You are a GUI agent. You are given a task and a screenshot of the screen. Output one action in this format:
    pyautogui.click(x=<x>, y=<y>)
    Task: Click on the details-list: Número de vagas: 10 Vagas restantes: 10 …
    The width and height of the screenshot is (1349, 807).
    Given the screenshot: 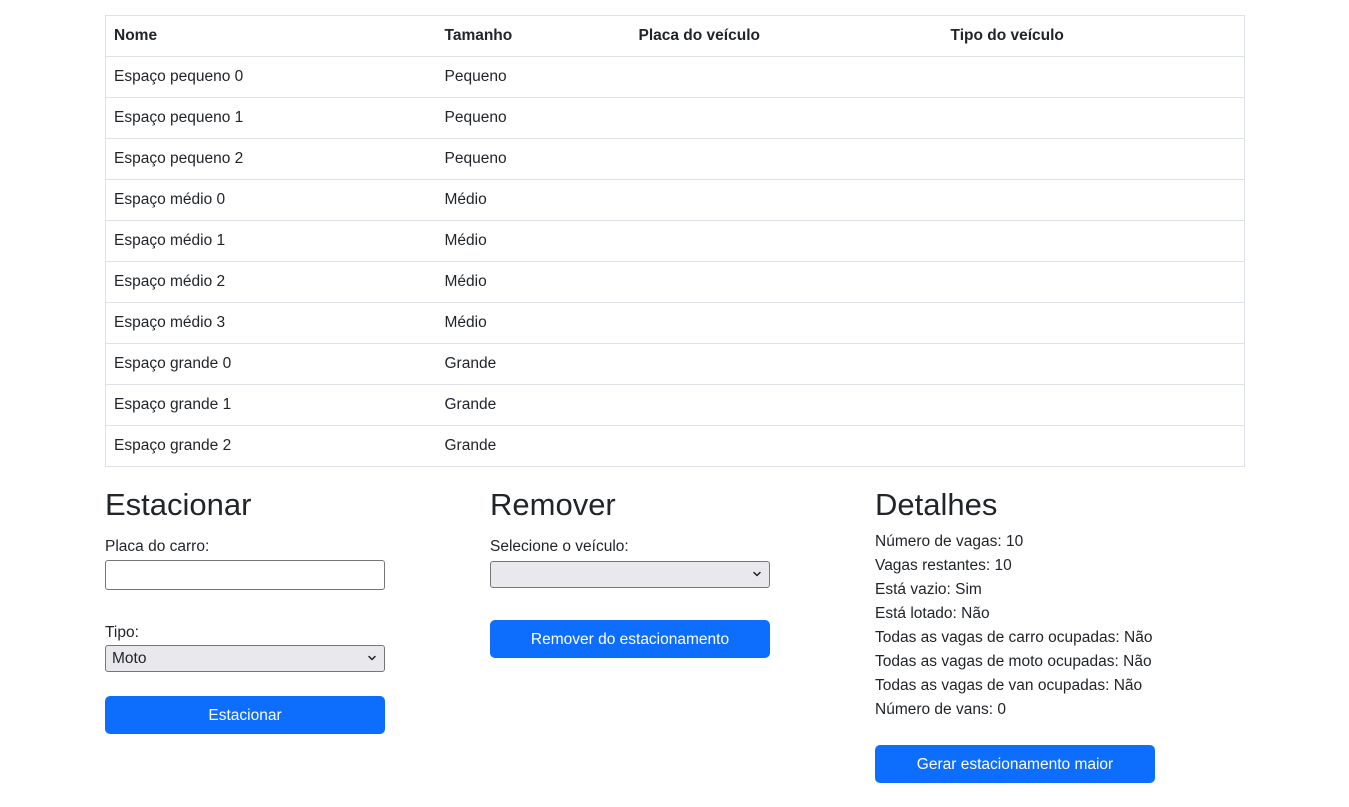 What is the action you would take?
    pyautogui.click(x=1015, y=626)
    